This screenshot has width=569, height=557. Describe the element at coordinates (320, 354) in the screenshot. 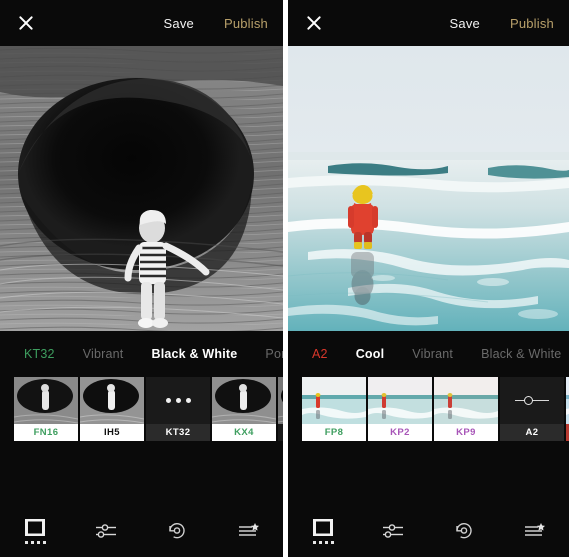

I see `filter-name-item: A2` at that location.